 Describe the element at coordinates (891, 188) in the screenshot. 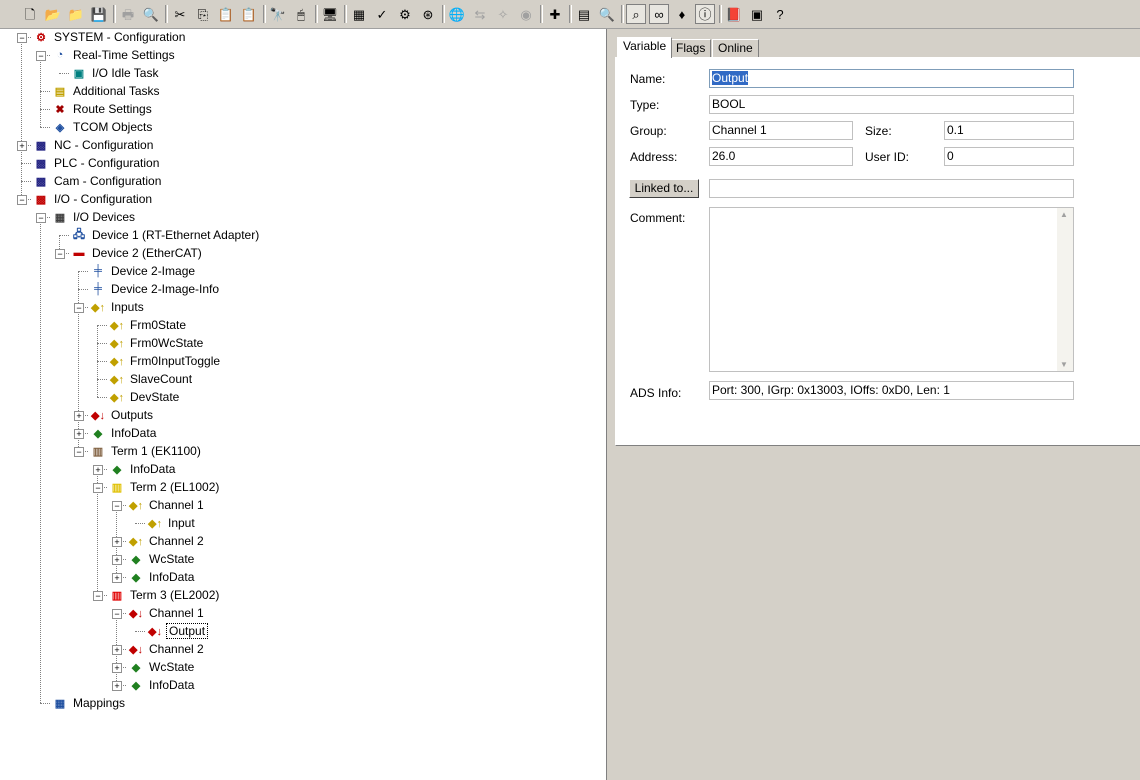

I see `linked-to-field` at that location.